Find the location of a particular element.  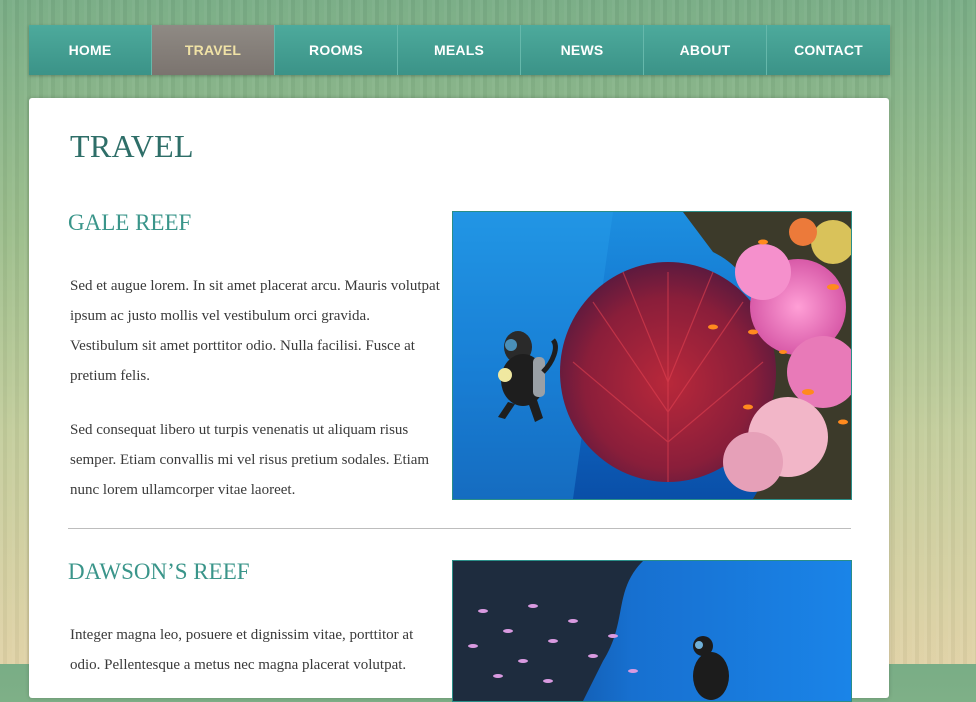

dawsons-reef-photo is located at coordinates (652, 631).